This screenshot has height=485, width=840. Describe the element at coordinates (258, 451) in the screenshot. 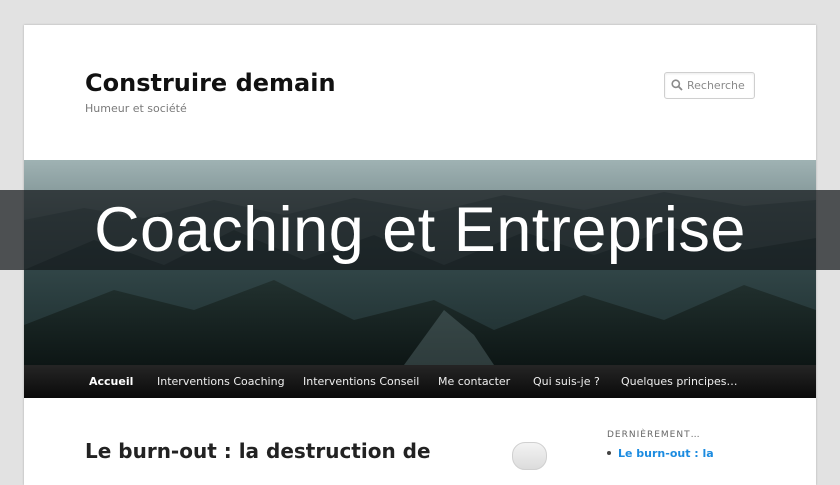

I see `post-title: Le burn-out : la destruction de` at that location.